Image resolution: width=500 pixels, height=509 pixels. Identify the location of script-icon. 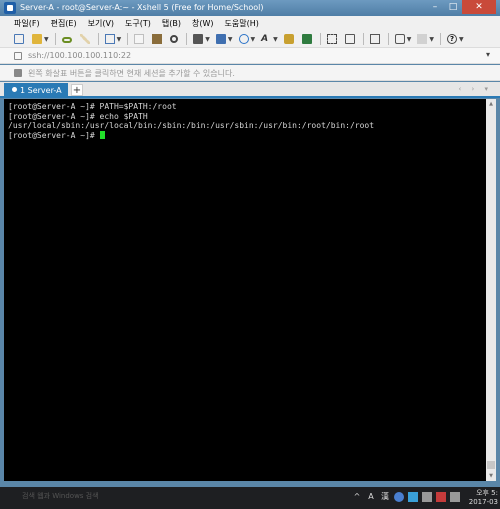
(306, 39).